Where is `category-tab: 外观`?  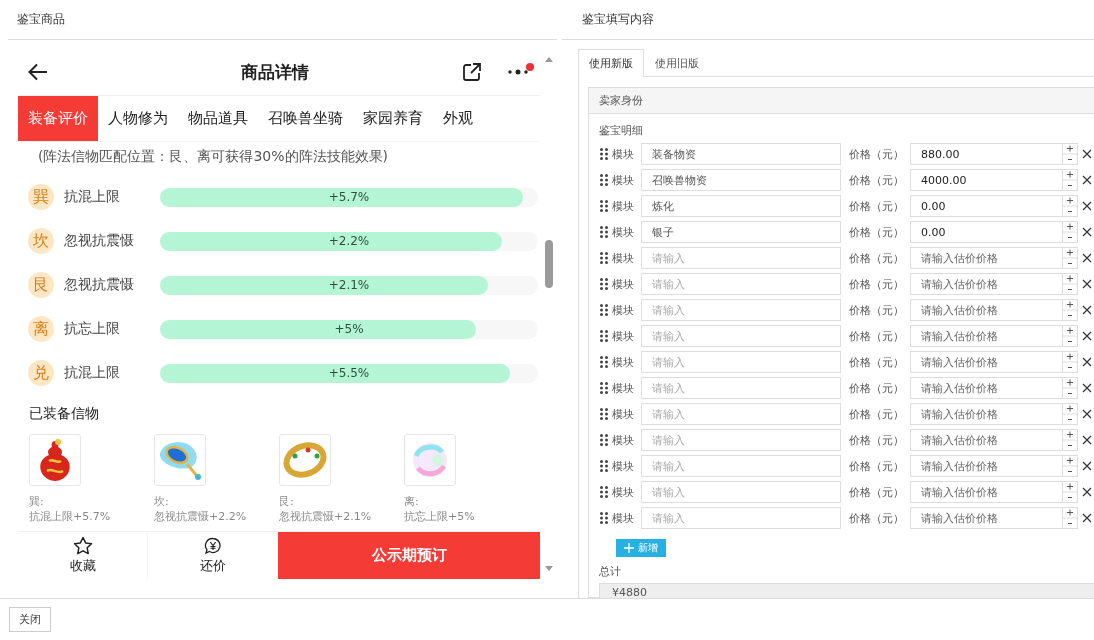 category-tab: 外观 is located at coordinates (458, 118).